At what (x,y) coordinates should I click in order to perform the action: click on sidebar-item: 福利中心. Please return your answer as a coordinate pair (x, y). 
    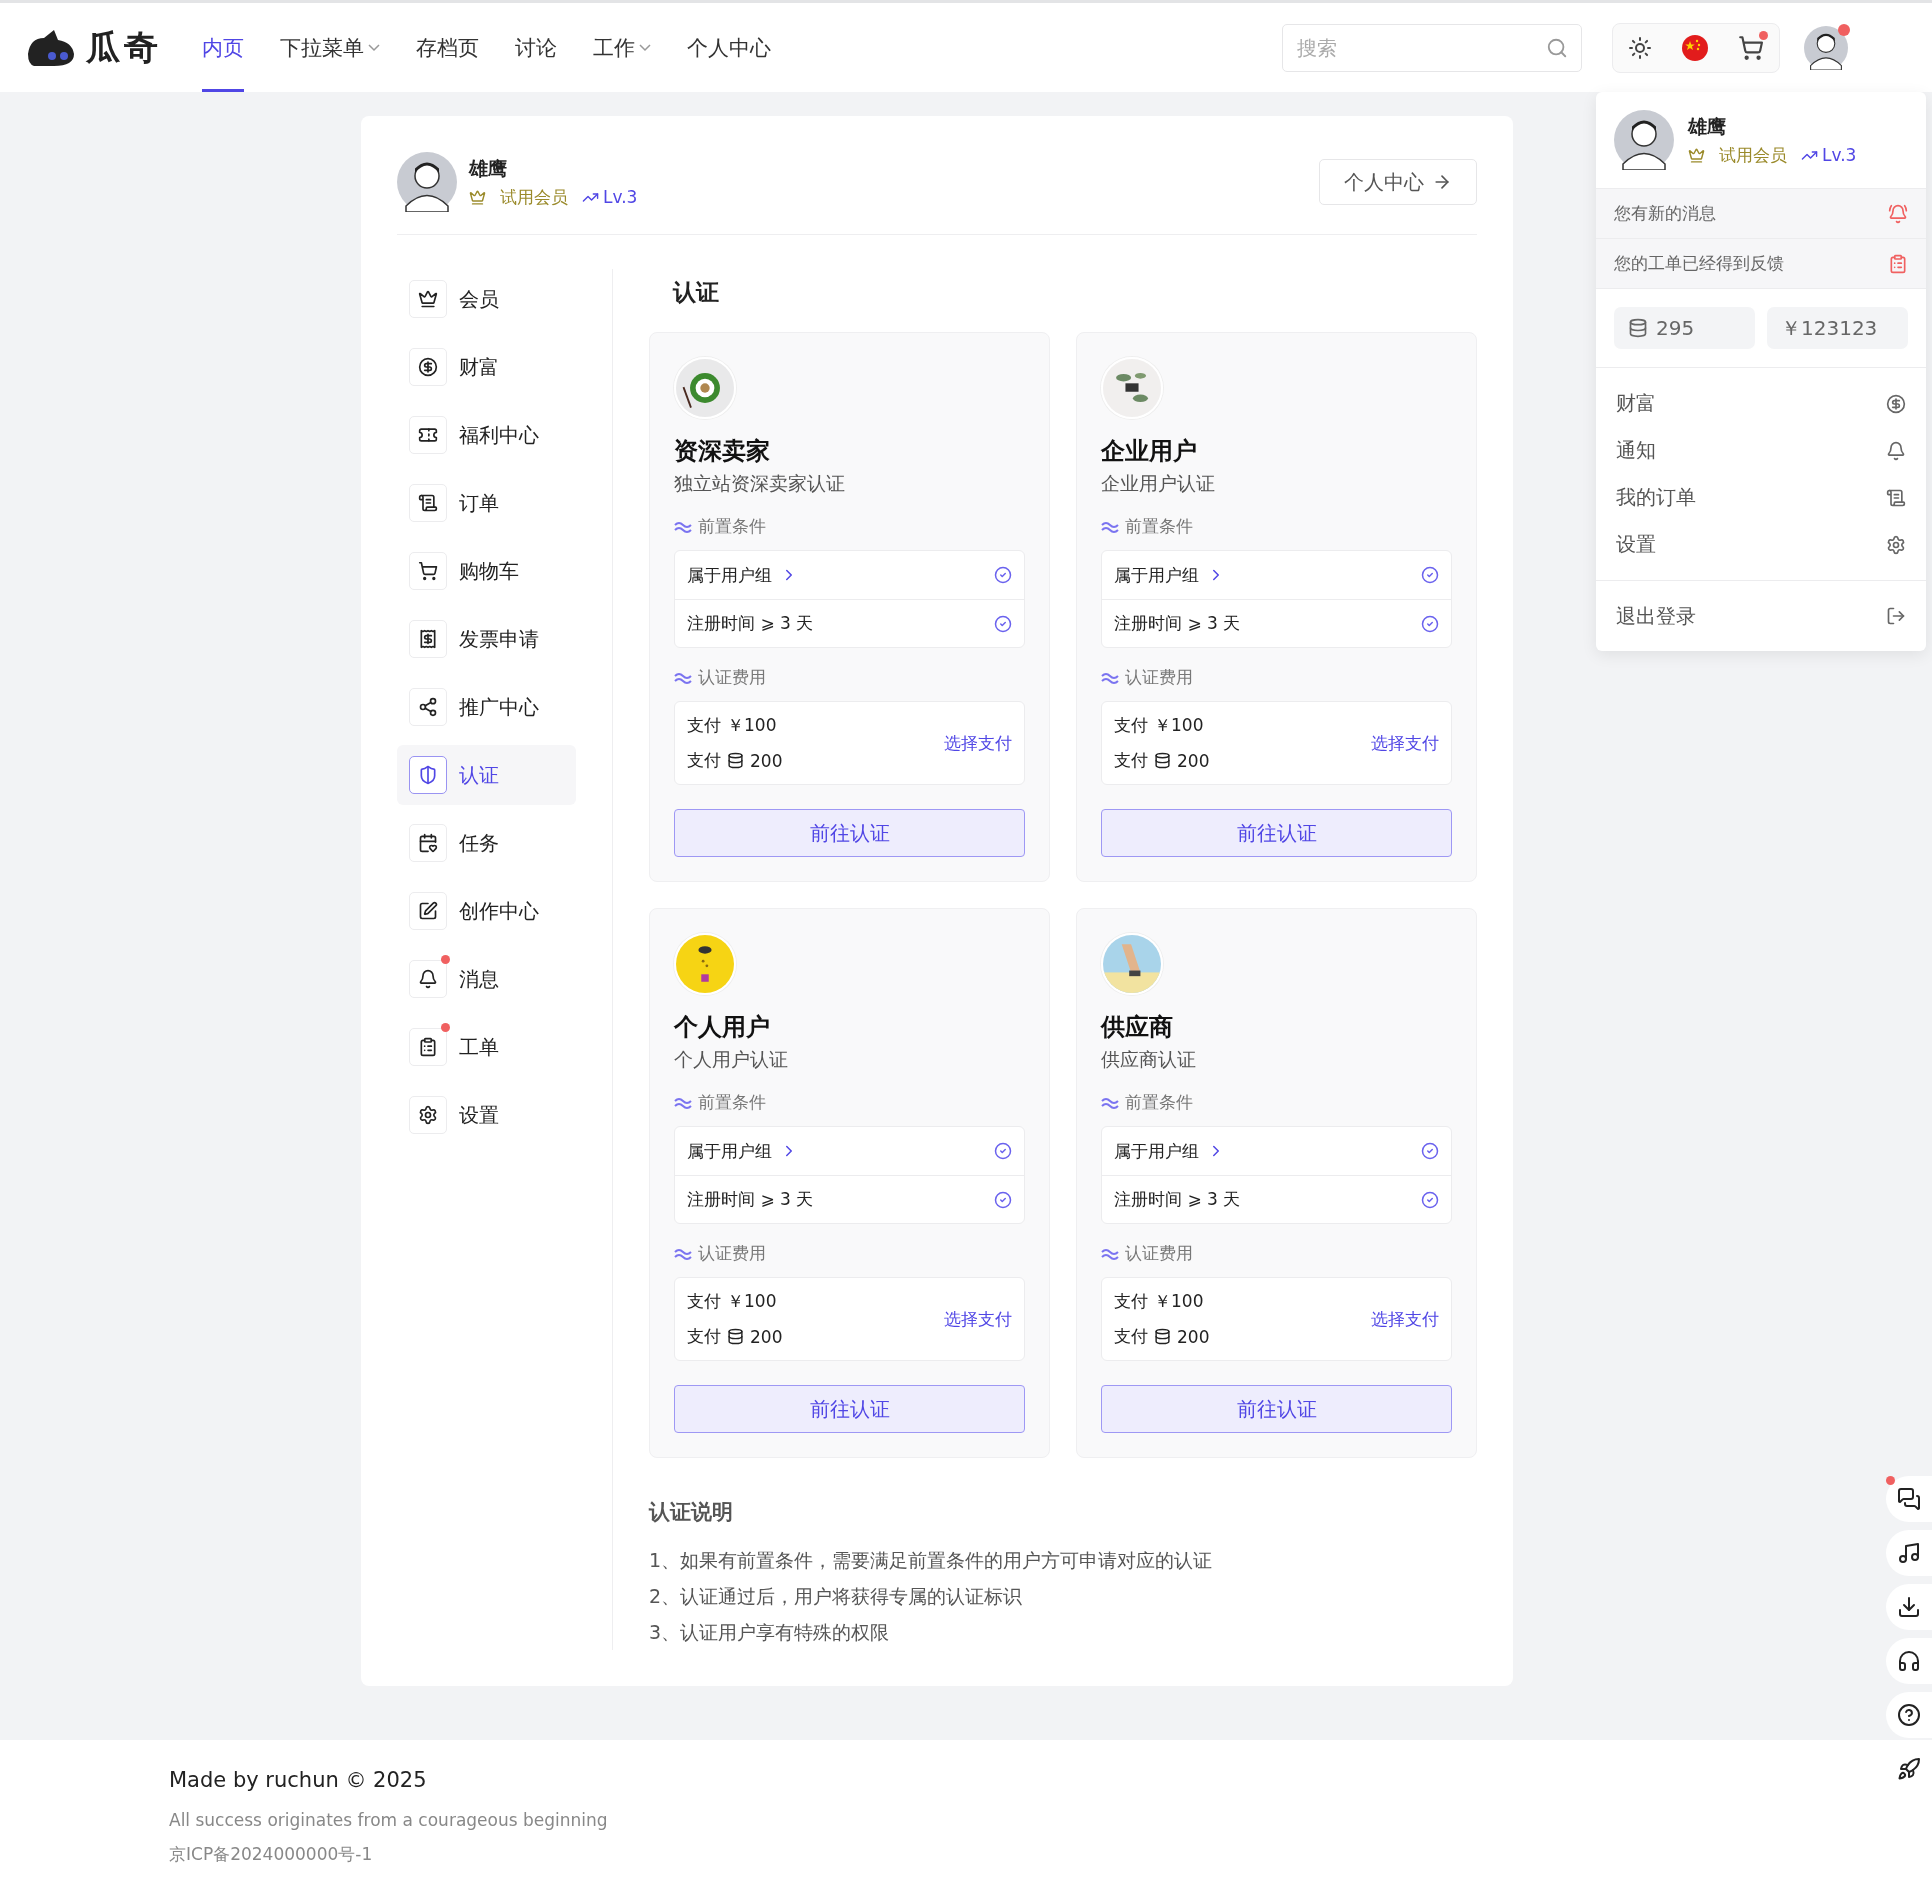
    Looking at the image, I should click on (486, 435).